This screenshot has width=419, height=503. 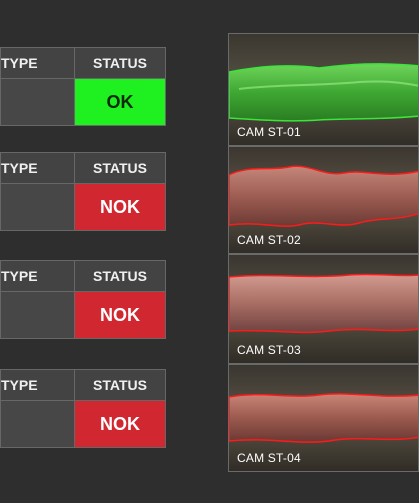 What do you see at coordinates (269, 240) in the screenshot?
I see `camera-label: CAM ST-02` at bounding box center [269, 240].